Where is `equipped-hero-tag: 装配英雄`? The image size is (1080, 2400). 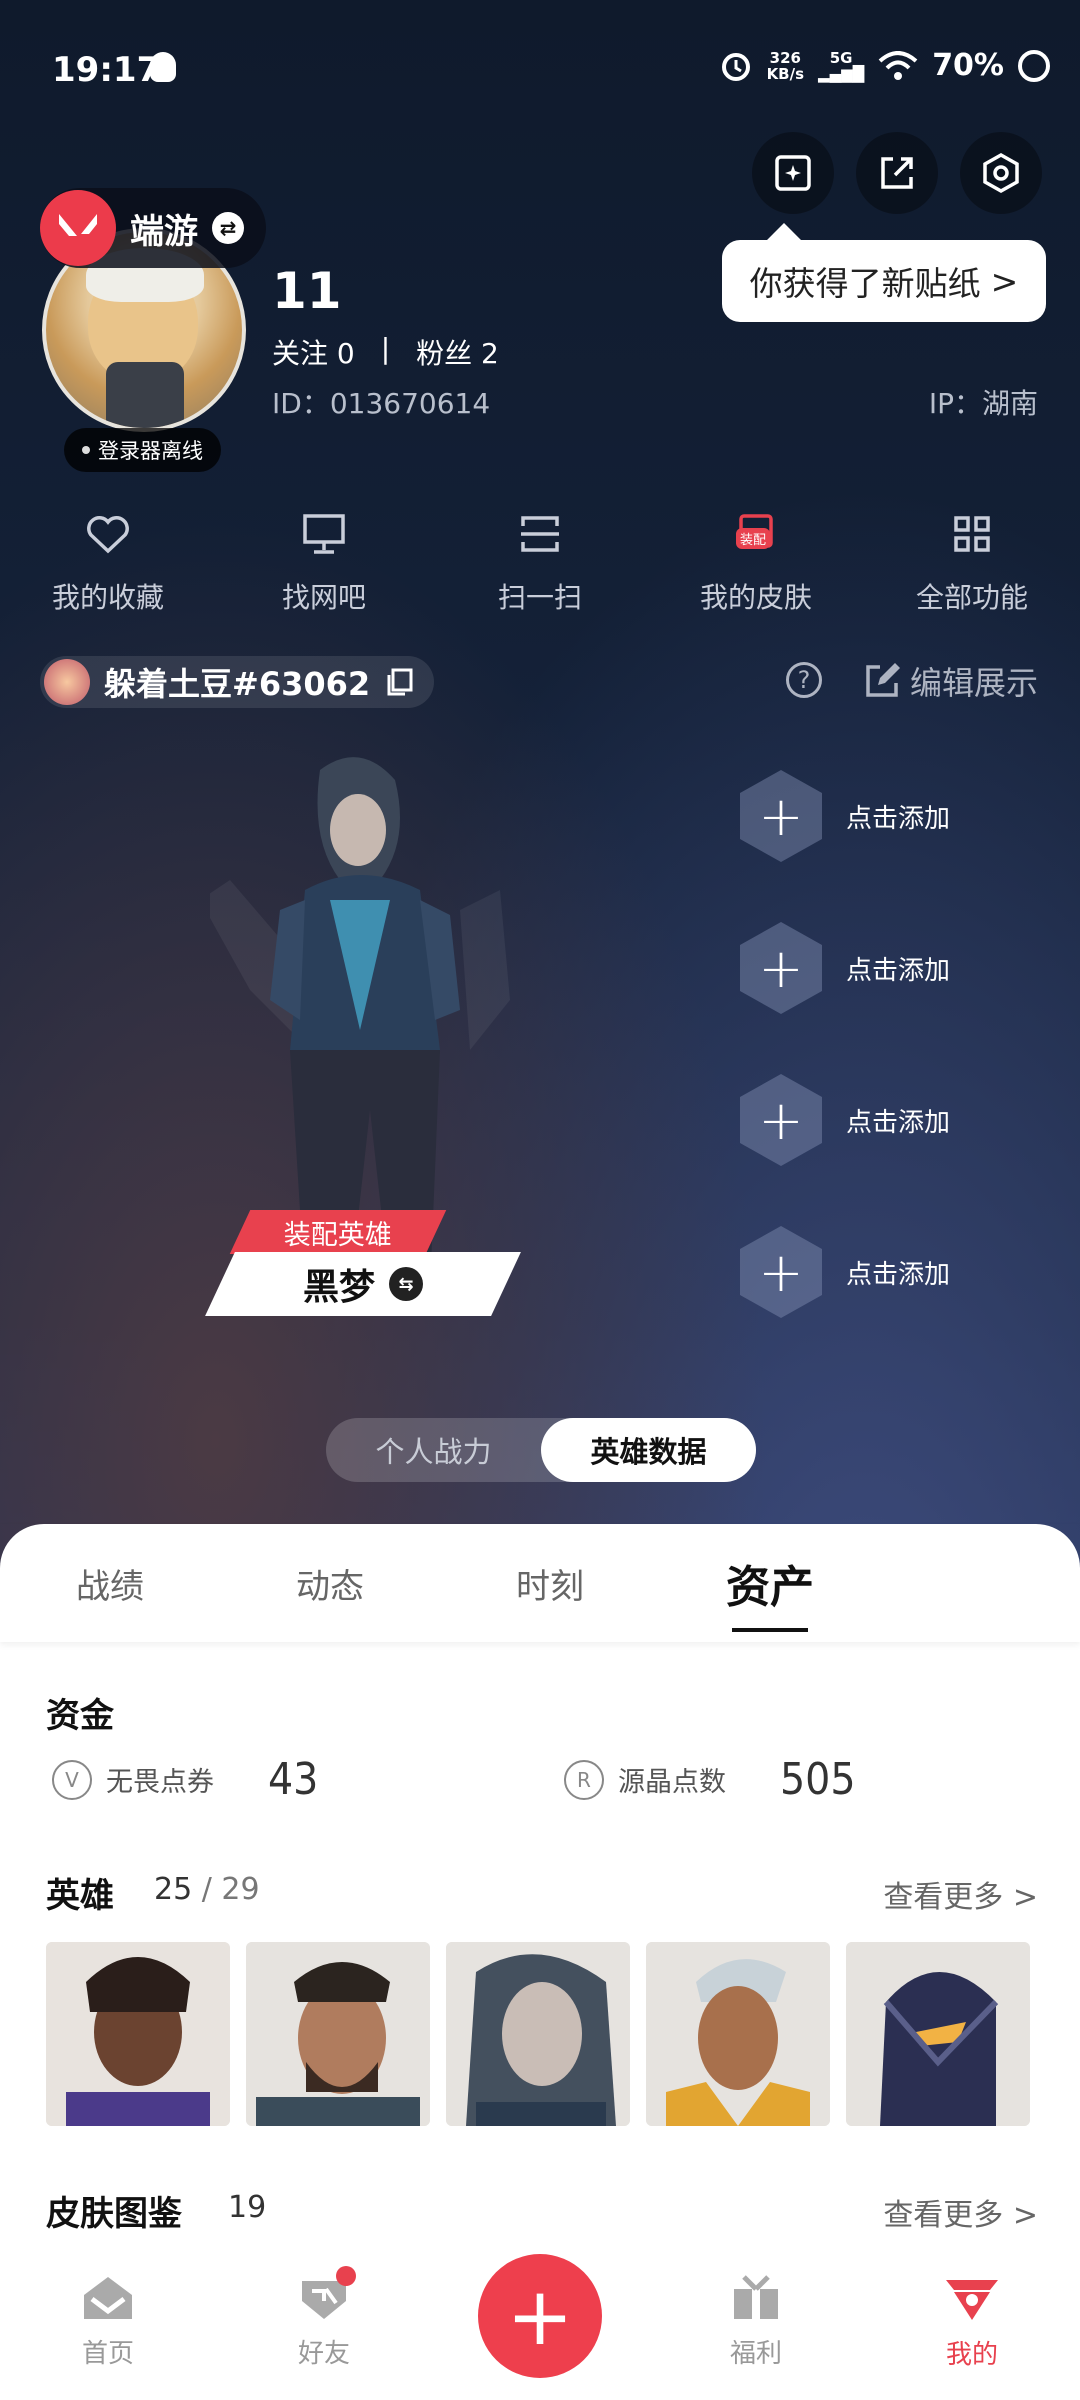
equipped-hero-tag: 装配英雄 is located at coordinates (338, 1235).